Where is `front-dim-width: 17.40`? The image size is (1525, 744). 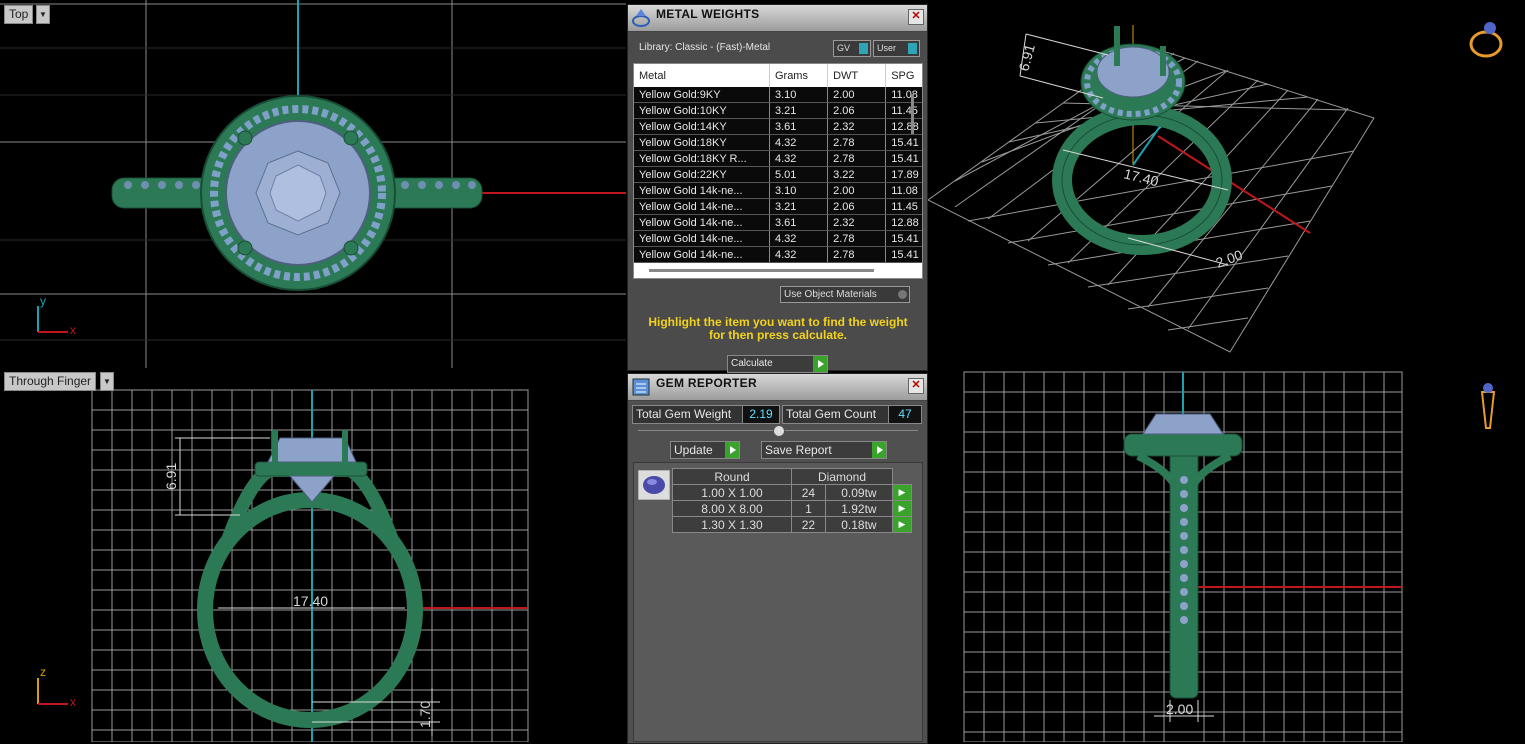 front-dim-width: 17.40 is located at coordinates (310, 601).